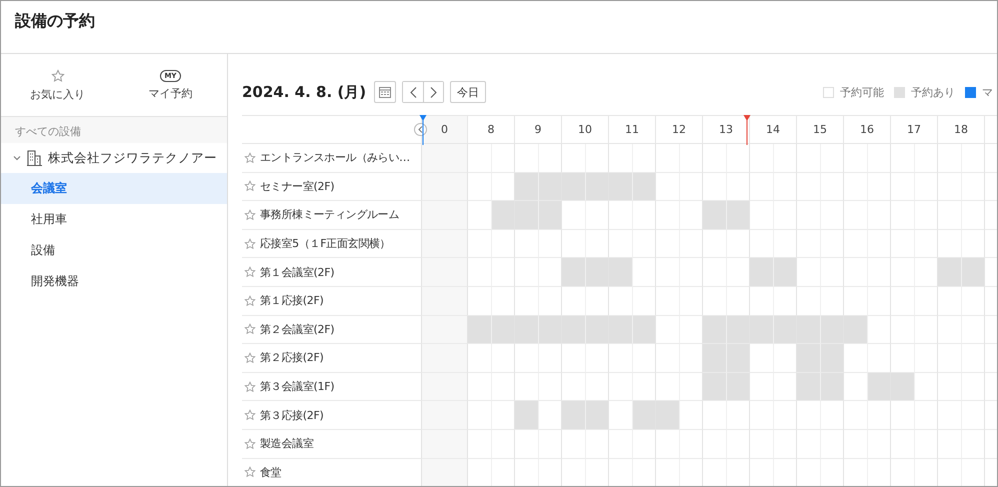  Describe the element at coordinates (114, 219) in the screenshot. I see `category-item: 社用車` at that location.